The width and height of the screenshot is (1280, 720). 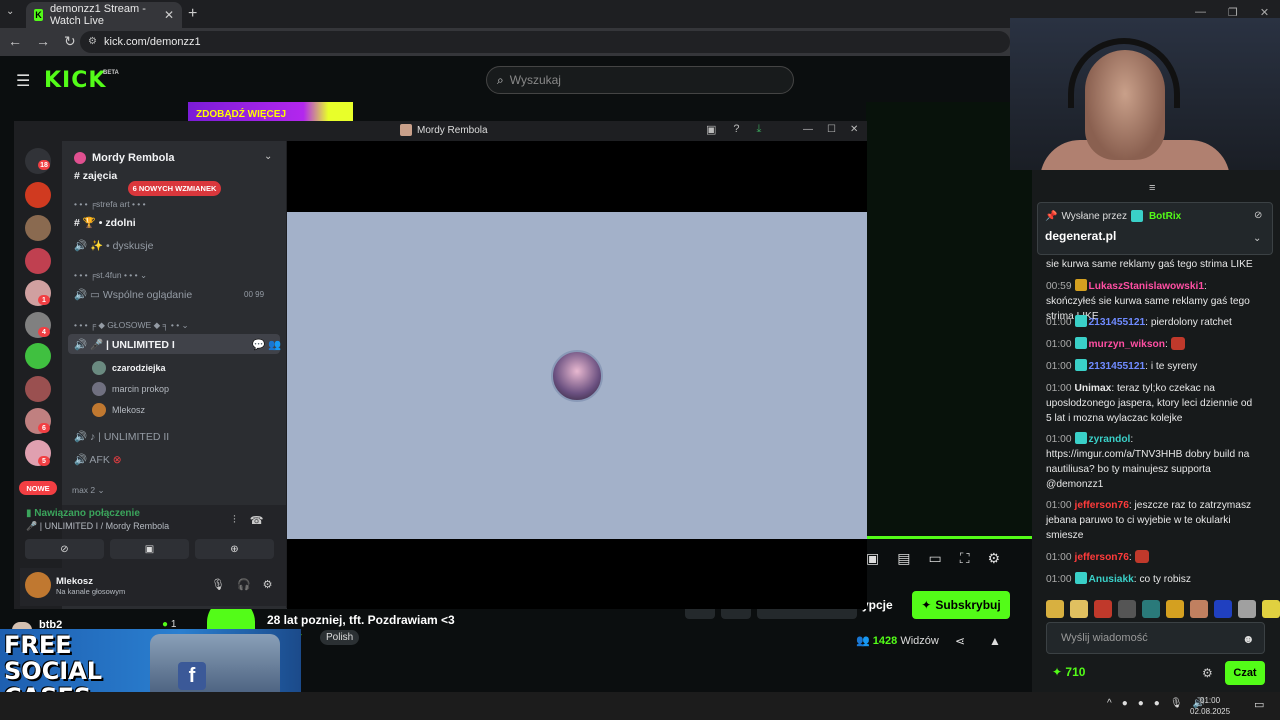 What do you see at coordinates (1245, 673) in the screenshot?
I see `send-chat-button: Czat` at bounding box center [1245, 673].